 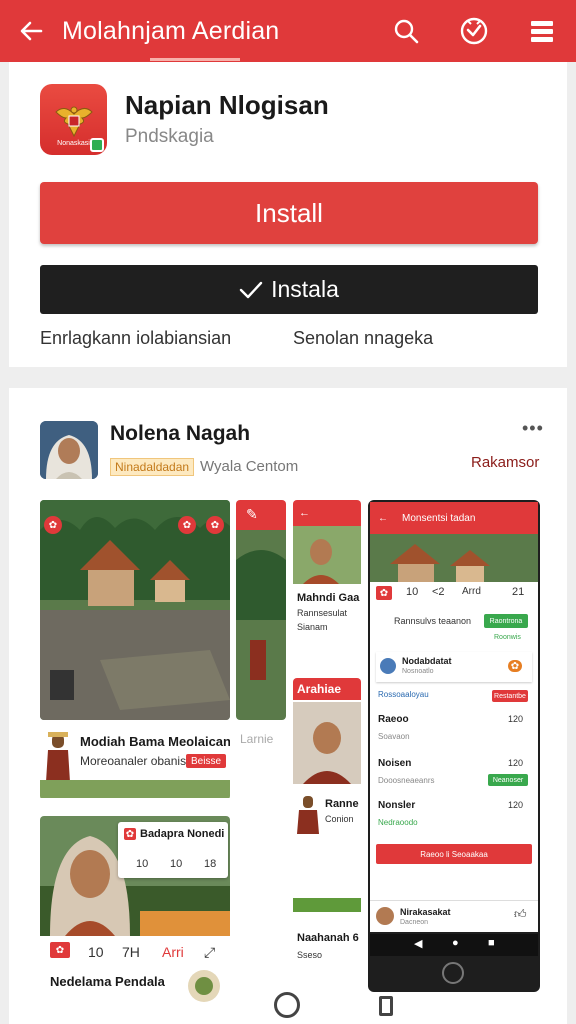 I want to click on tab-1: 10, so click(x=96, y=952).